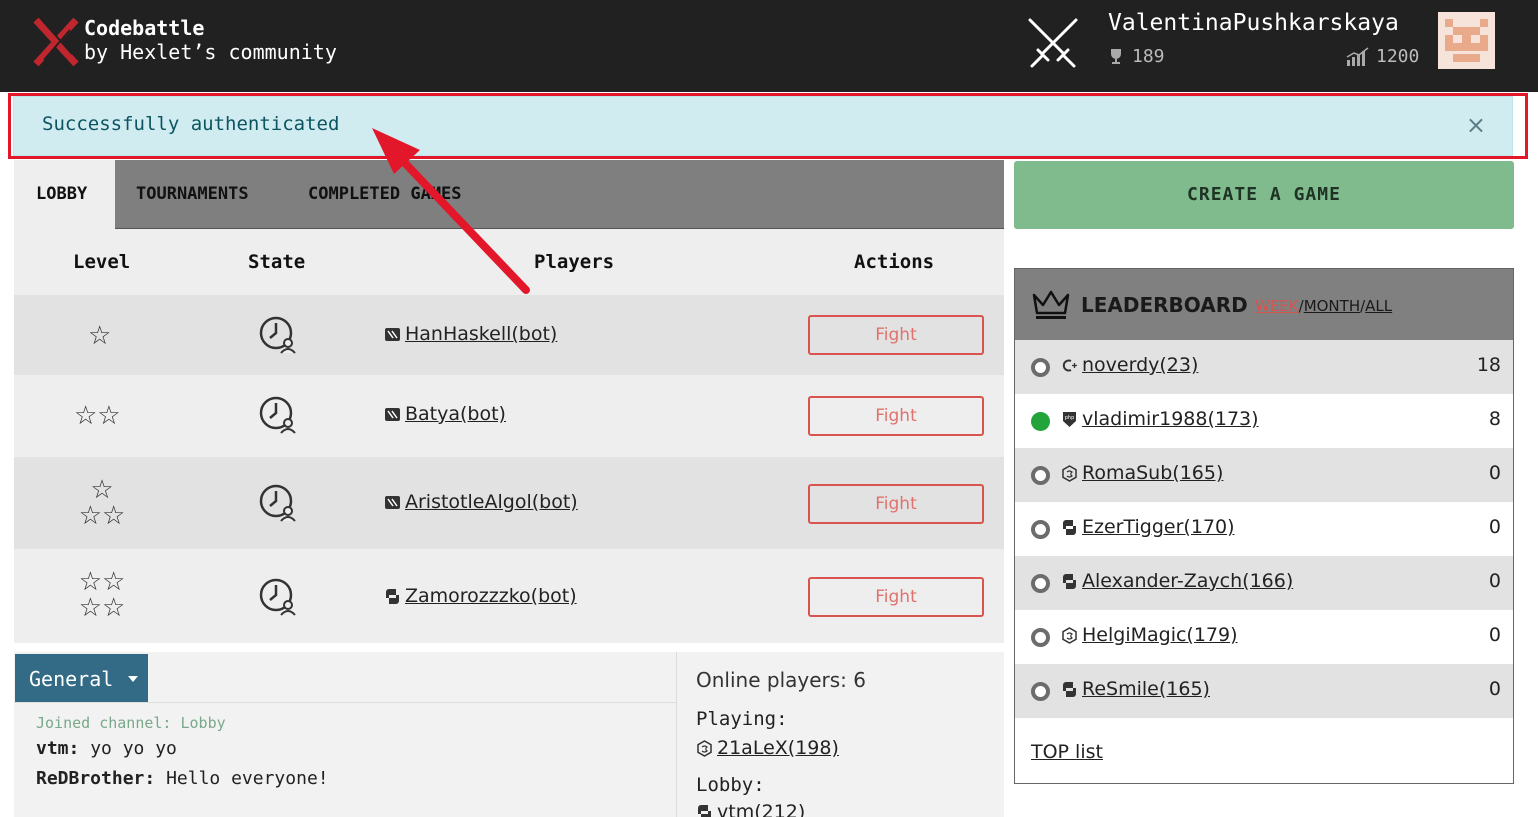 The image size is (1538, 817). I want to click on table-row: ☆☆ Batya(bot) Fight, so click(509, 416).